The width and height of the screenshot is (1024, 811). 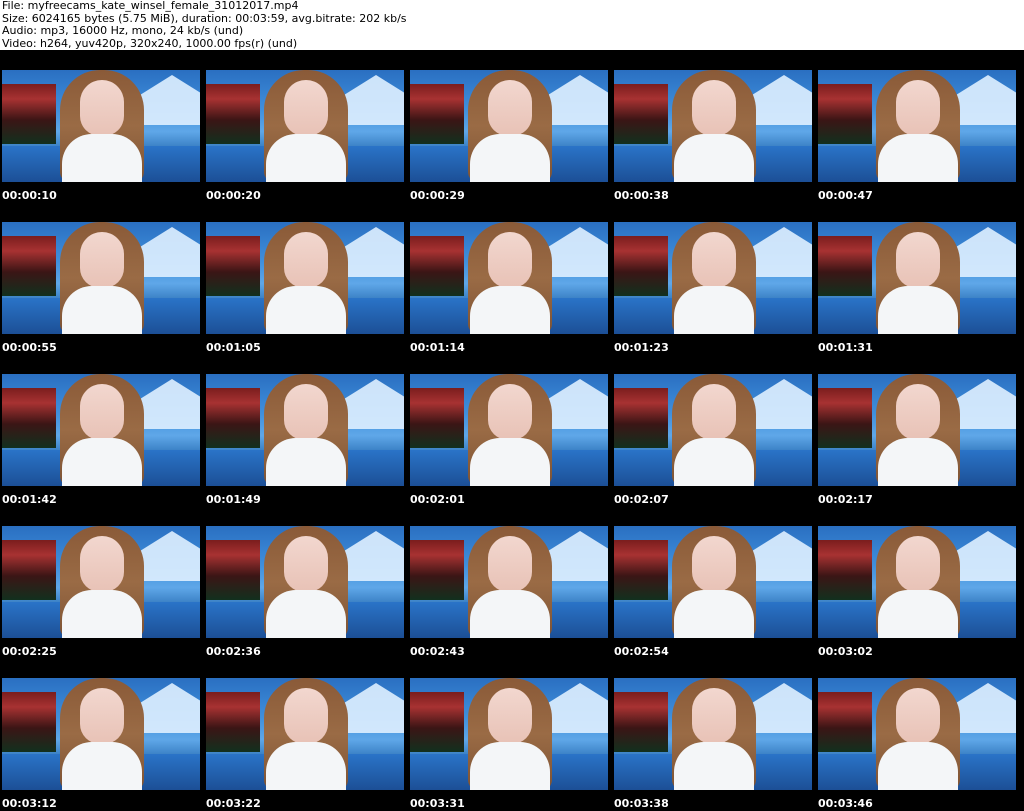 What do you see at coordinates (29, 499) in the screenshot?
I see `frame-timestamp: 00:01:42` at bounding box center [29, 499].